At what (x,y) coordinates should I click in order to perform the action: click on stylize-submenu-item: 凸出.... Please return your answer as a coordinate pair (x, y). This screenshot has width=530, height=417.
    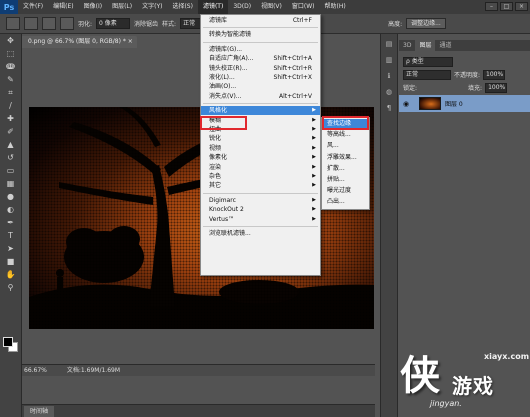
    Looking at the image, I should click on (345, 202).